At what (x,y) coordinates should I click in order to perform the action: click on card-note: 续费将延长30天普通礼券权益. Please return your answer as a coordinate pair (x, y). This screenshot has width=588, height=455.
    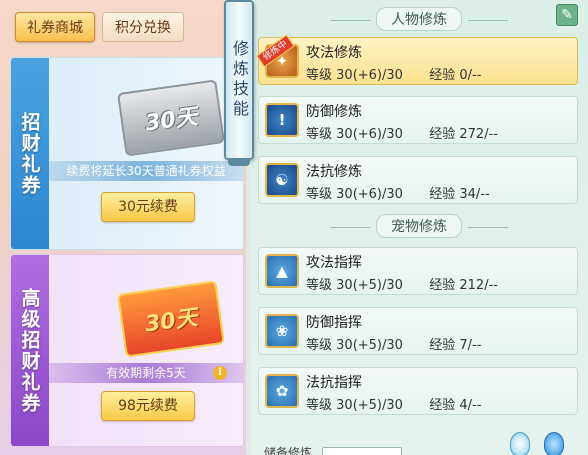
    Looking at the image, I should click on (146, 171).